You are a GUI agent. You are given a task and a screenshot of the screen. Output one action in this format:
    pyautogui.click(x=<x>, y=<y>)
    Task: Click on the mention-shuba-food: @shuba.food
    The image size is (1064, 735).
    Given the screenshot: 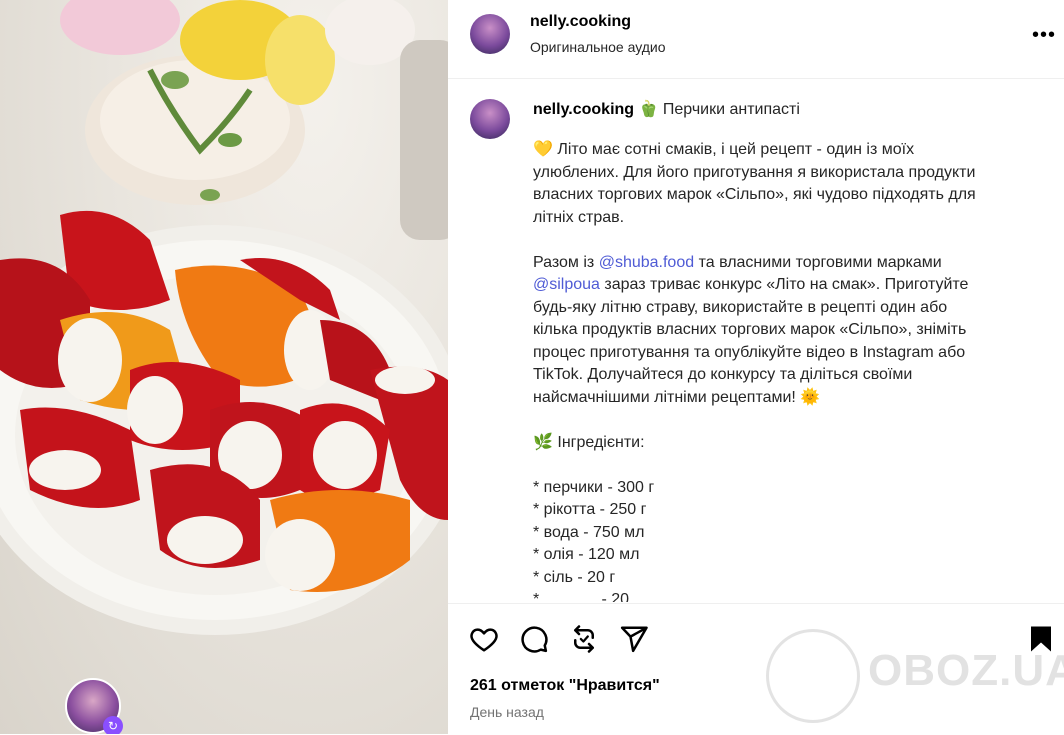 What is the action you would take?
    pyautogui.click(x=646, y=262)
    